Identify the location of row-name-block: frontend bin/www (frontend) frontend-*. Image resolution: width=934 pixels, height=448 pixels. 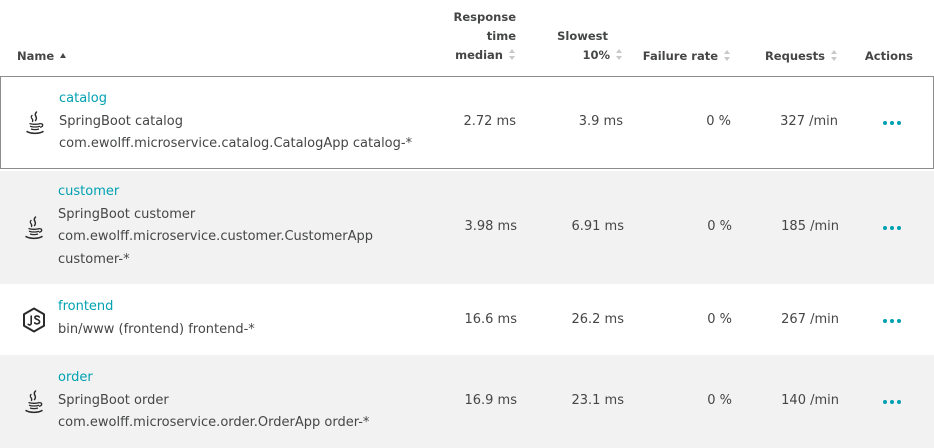
(156, 318).